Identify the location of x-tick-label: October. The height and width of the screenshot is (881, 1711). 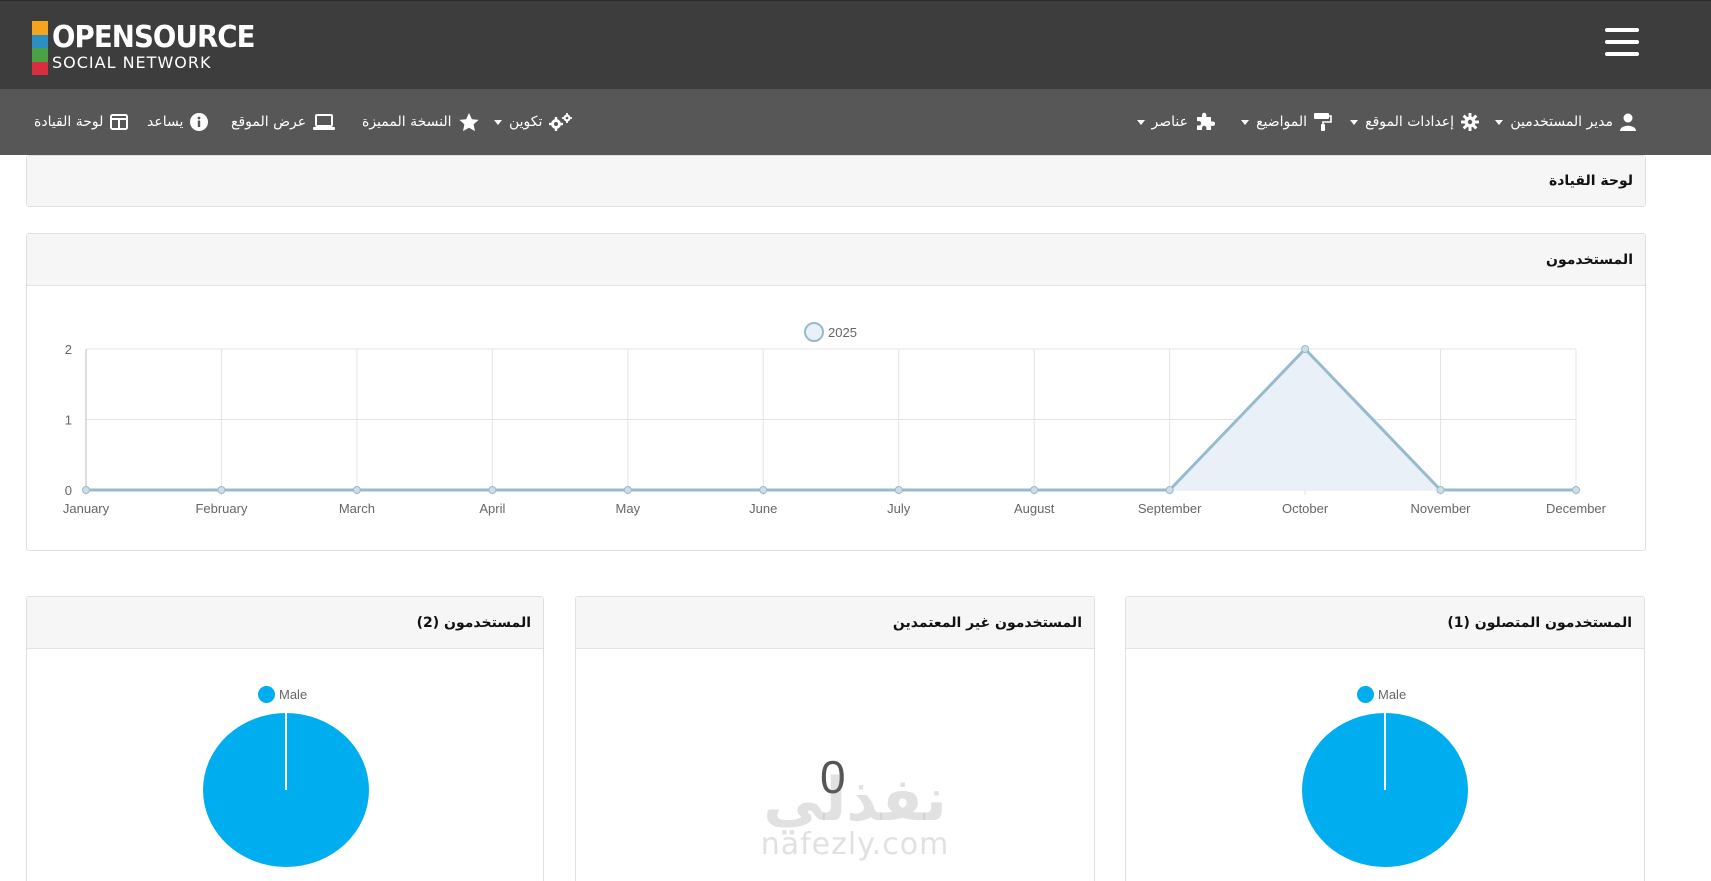
(1305, 508).